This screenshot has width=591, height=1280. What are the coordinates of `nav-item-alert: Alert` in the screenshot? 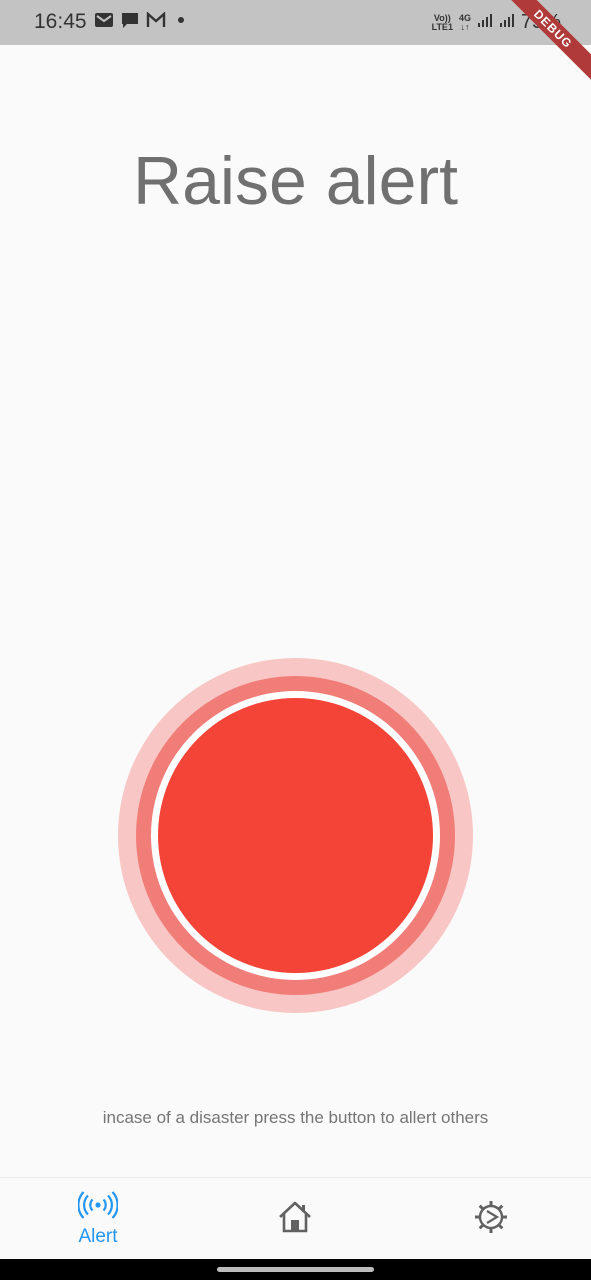 It's located at (98, 1219).